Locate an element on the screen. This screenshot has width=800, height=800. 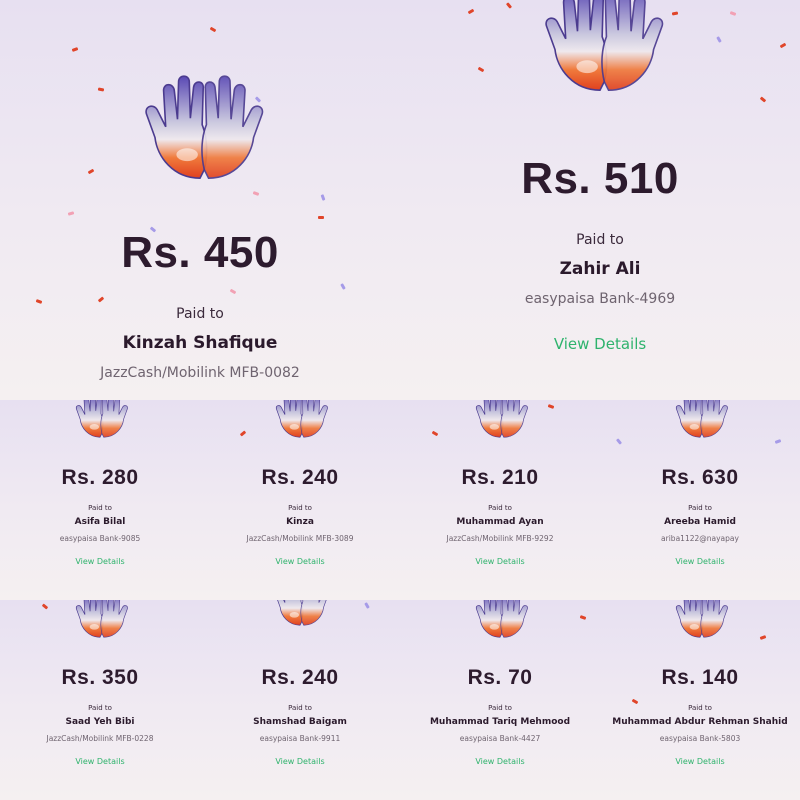
recipient-account: JazzCash/Mobilink MFB-0228 is located at coordinates (100, 738).